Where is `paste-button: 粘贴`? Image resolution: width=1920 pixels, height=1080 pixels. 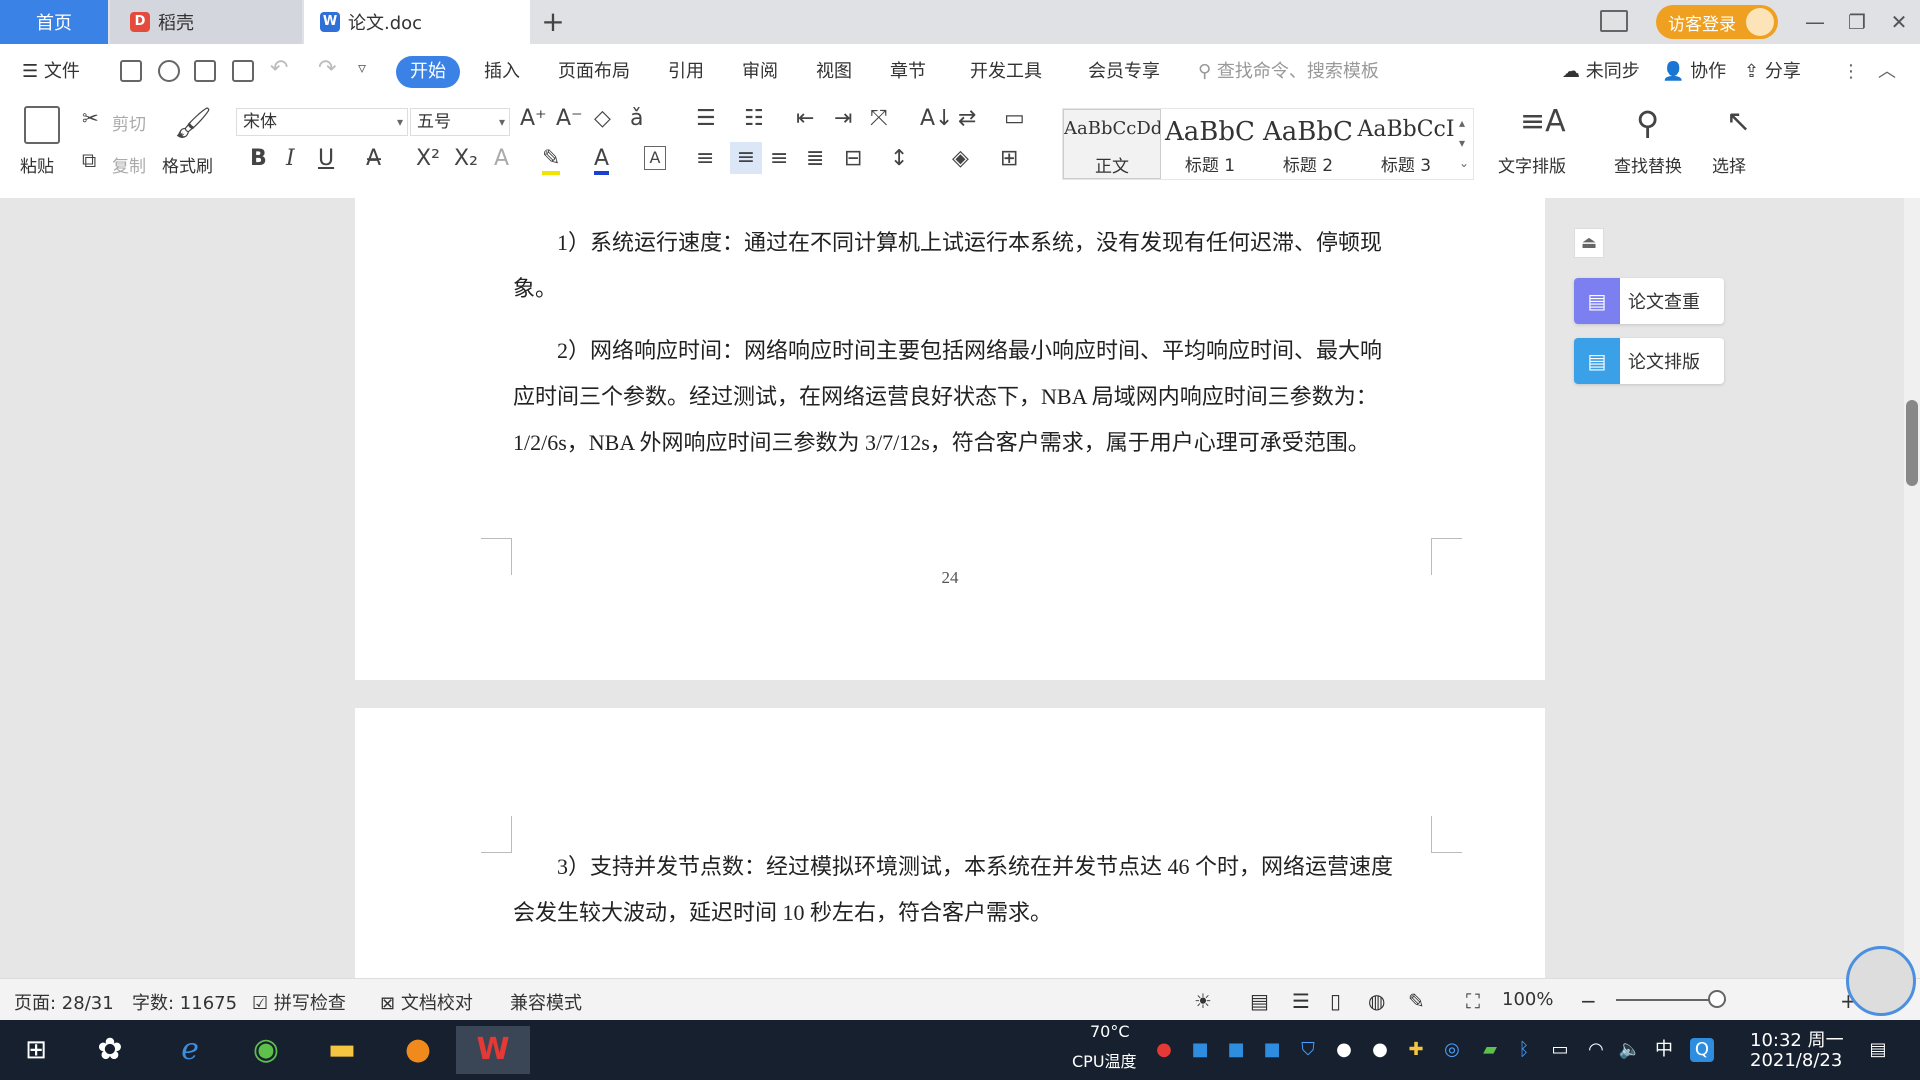
paste-button: 粘贴 is located at coordinates (37, 164).